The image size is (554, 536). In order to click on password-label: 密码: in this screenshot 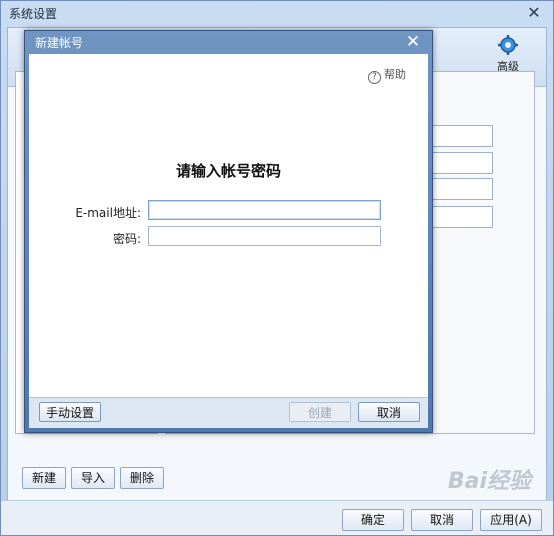, I will do `click(126, 239)`.